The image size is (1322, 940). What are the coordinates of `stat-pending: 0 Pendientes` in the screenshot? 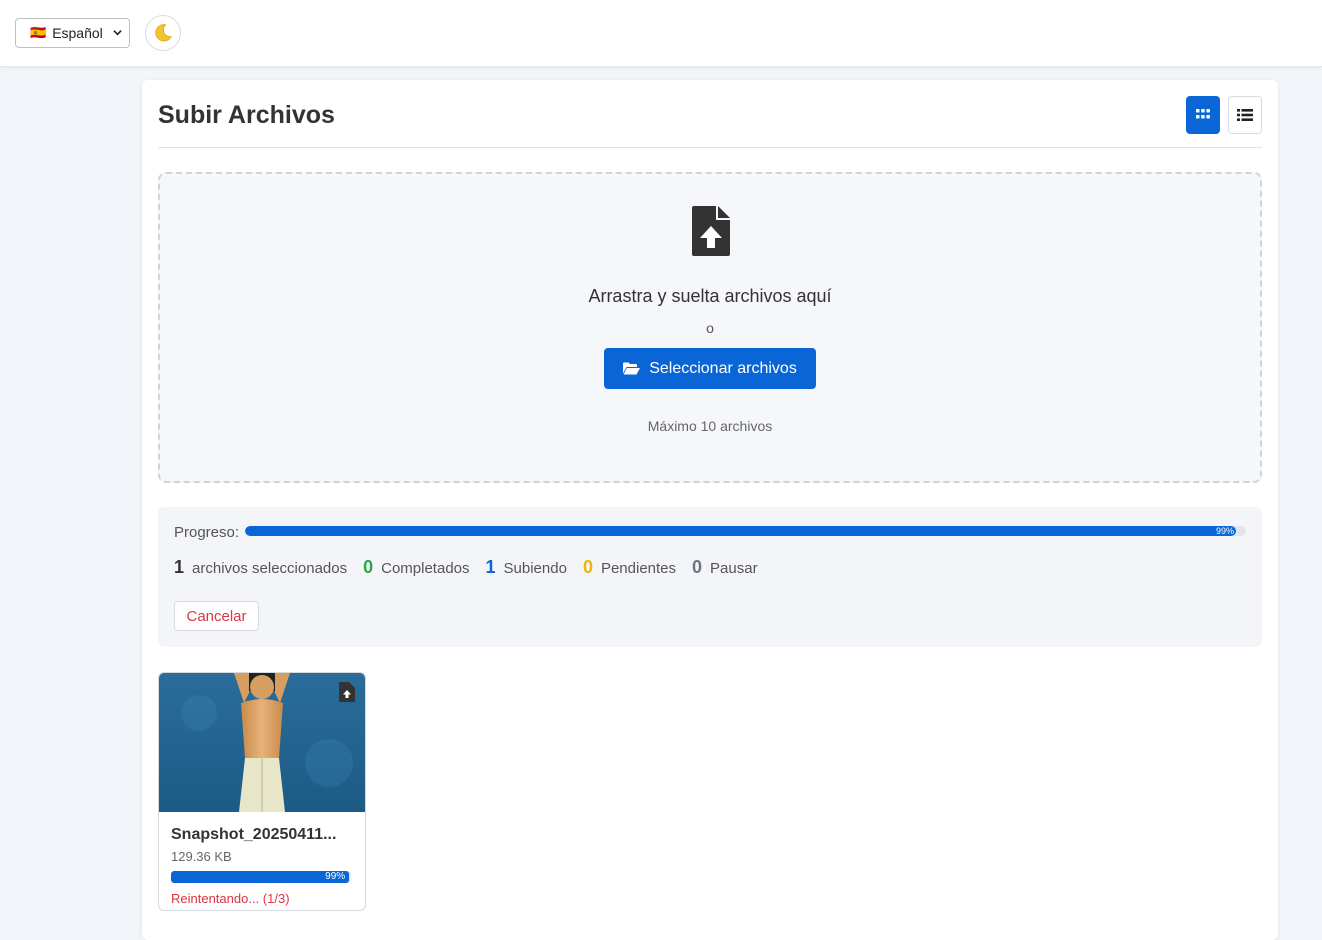 It's located at (629, 567).